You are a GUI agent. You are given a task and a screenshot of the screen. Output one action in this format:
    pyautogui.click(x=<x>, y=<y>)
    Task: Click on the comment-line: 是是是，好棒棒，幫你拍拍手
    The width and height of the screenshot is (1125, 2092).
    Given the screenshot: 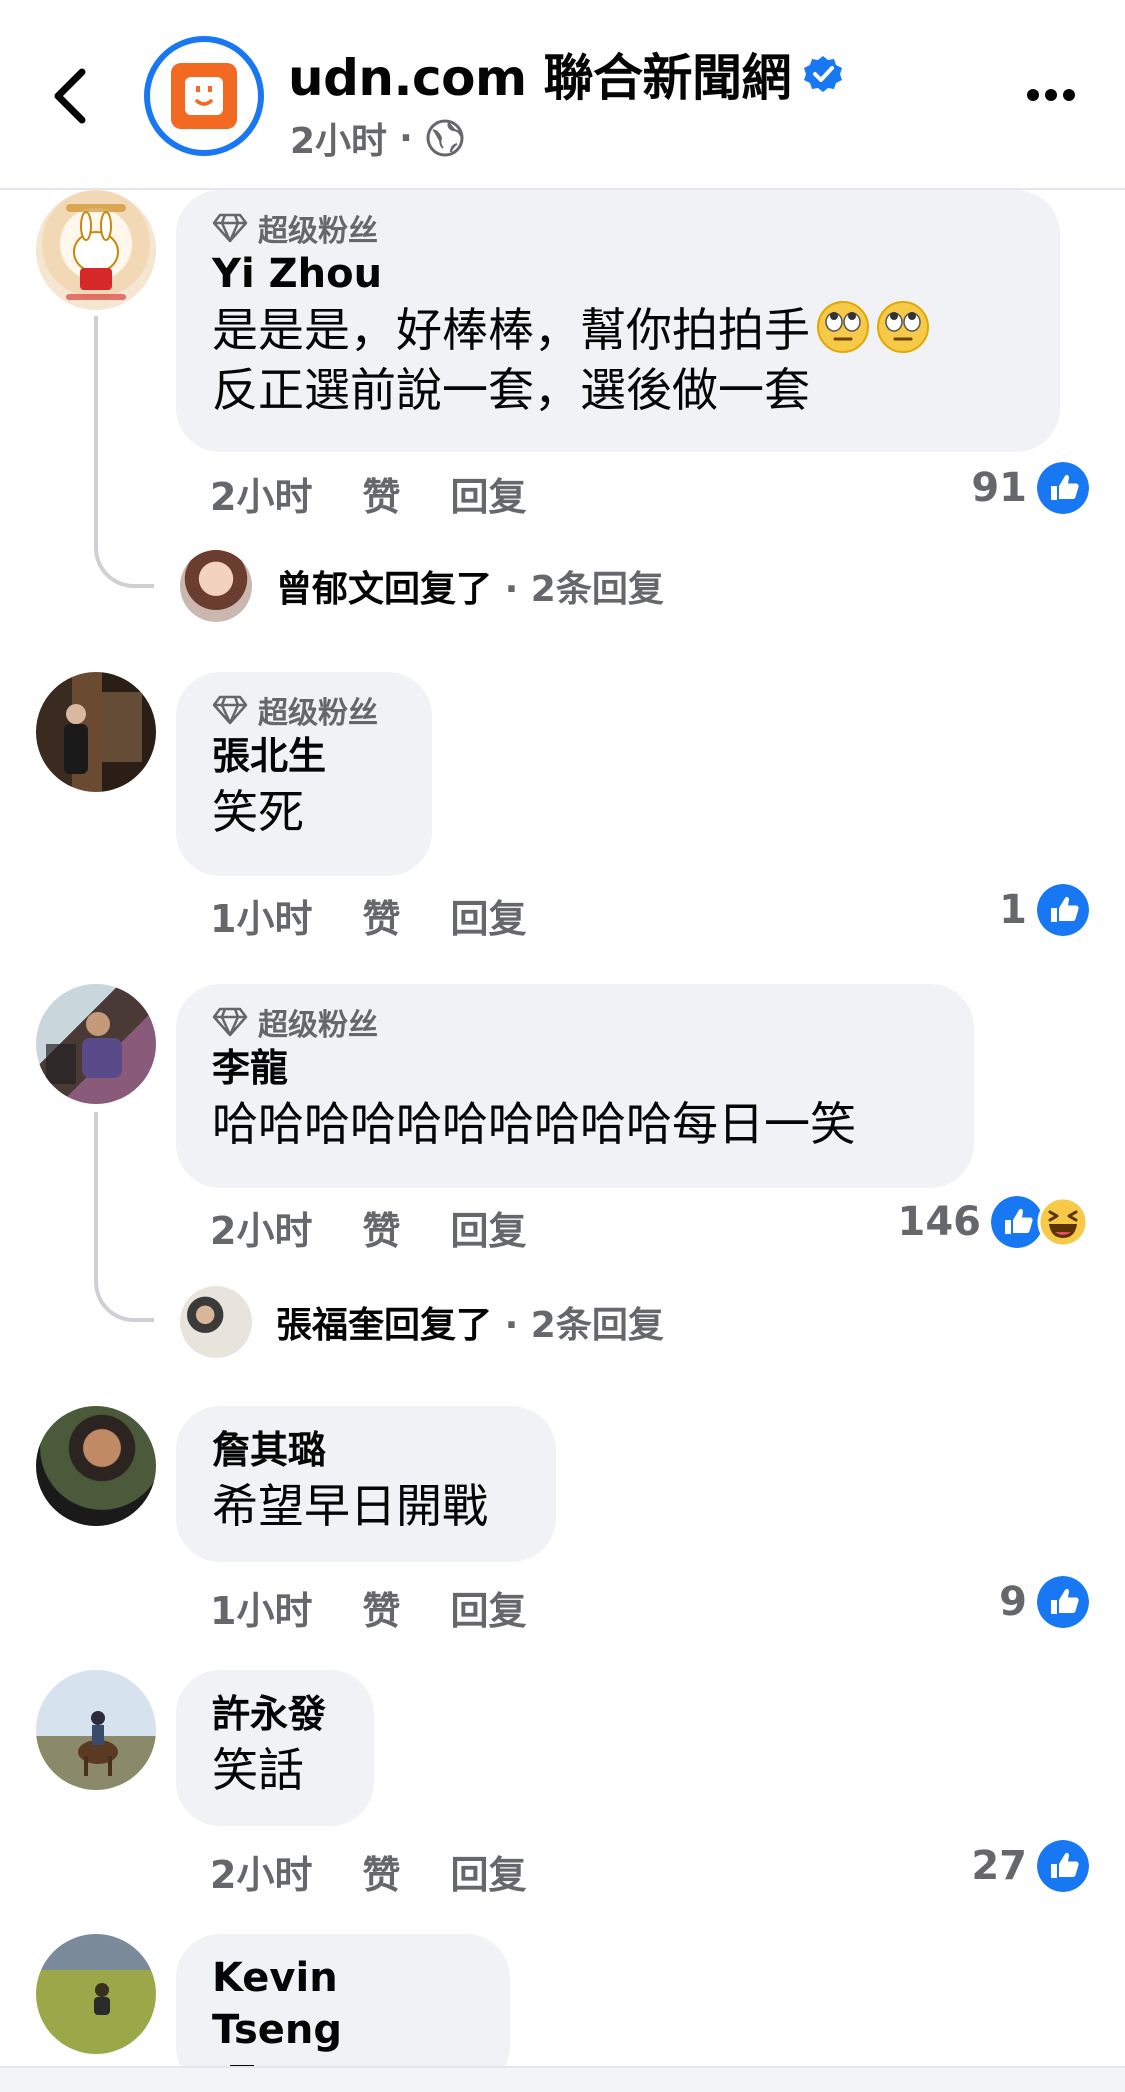 What is the action you would take?
    pyautogui.click(x=511, y=330)
    